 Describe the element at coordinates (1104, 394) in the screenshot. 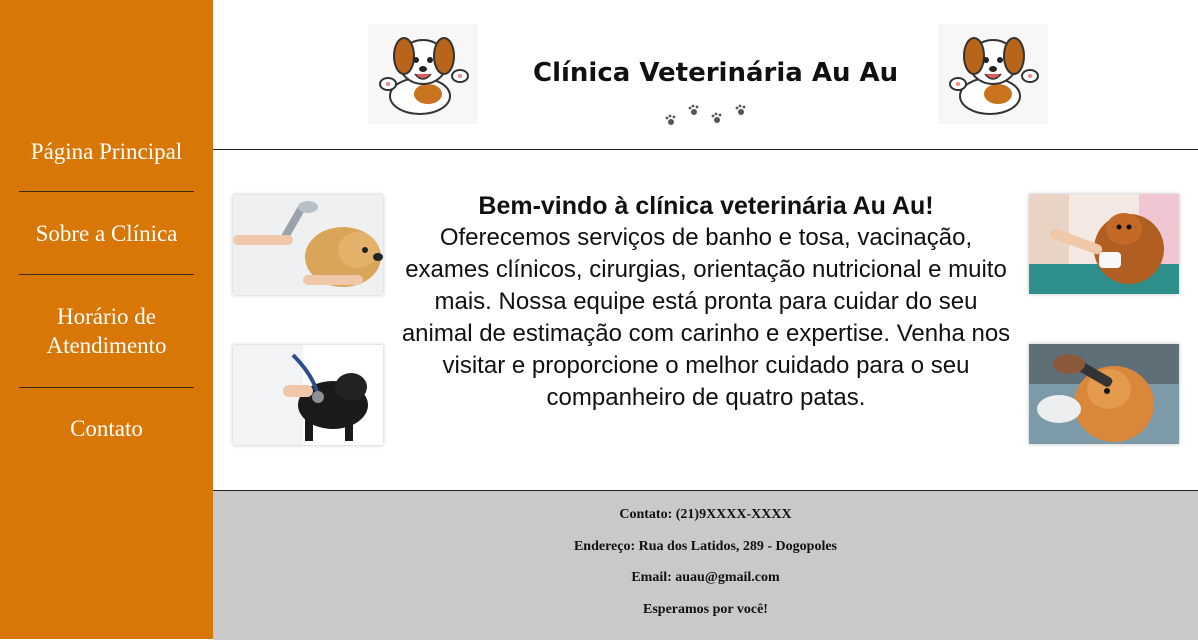

I see `dog-ear-exam-photo` at that location.